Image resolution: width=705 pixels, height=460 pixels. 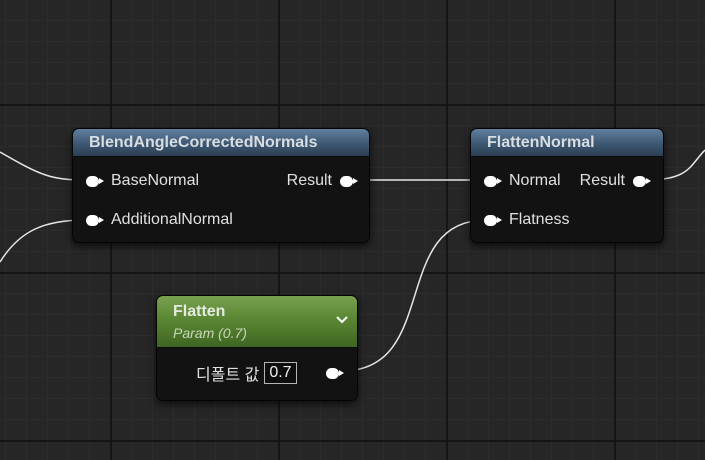 I want to click on input-pin-row-flatness: Flatness, so click(x=526, y=220).